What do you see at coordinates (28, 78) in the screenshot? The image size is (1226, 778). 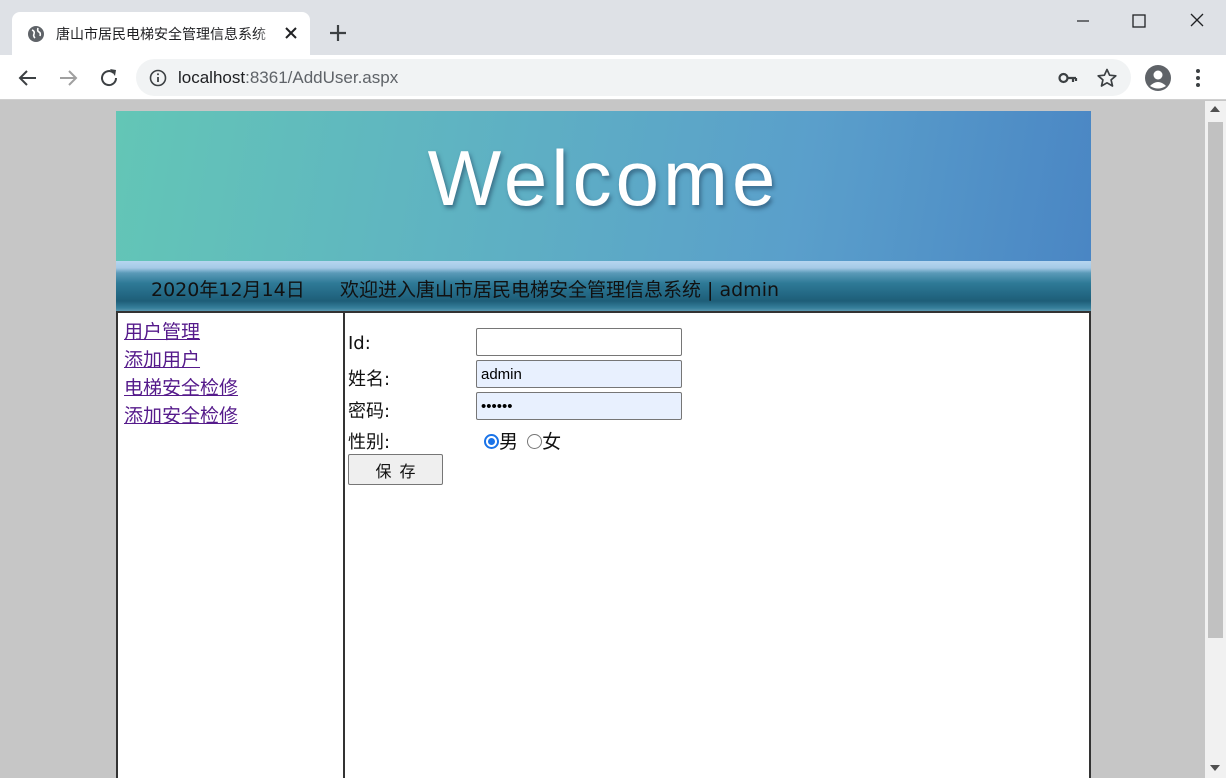 I see `back-arrow-icon` at bounding box center [28, 78].